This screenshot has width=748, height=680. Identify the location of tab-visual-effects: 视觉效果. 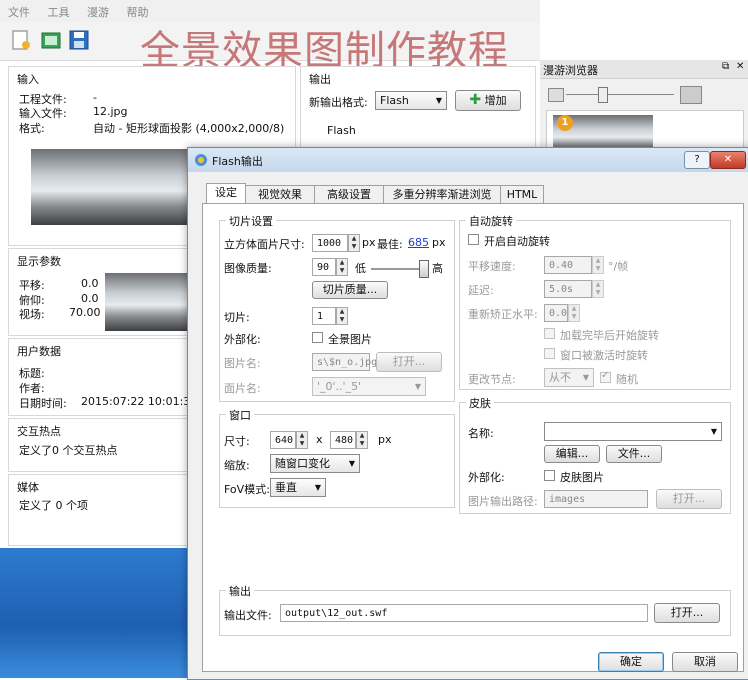
(280, 194).